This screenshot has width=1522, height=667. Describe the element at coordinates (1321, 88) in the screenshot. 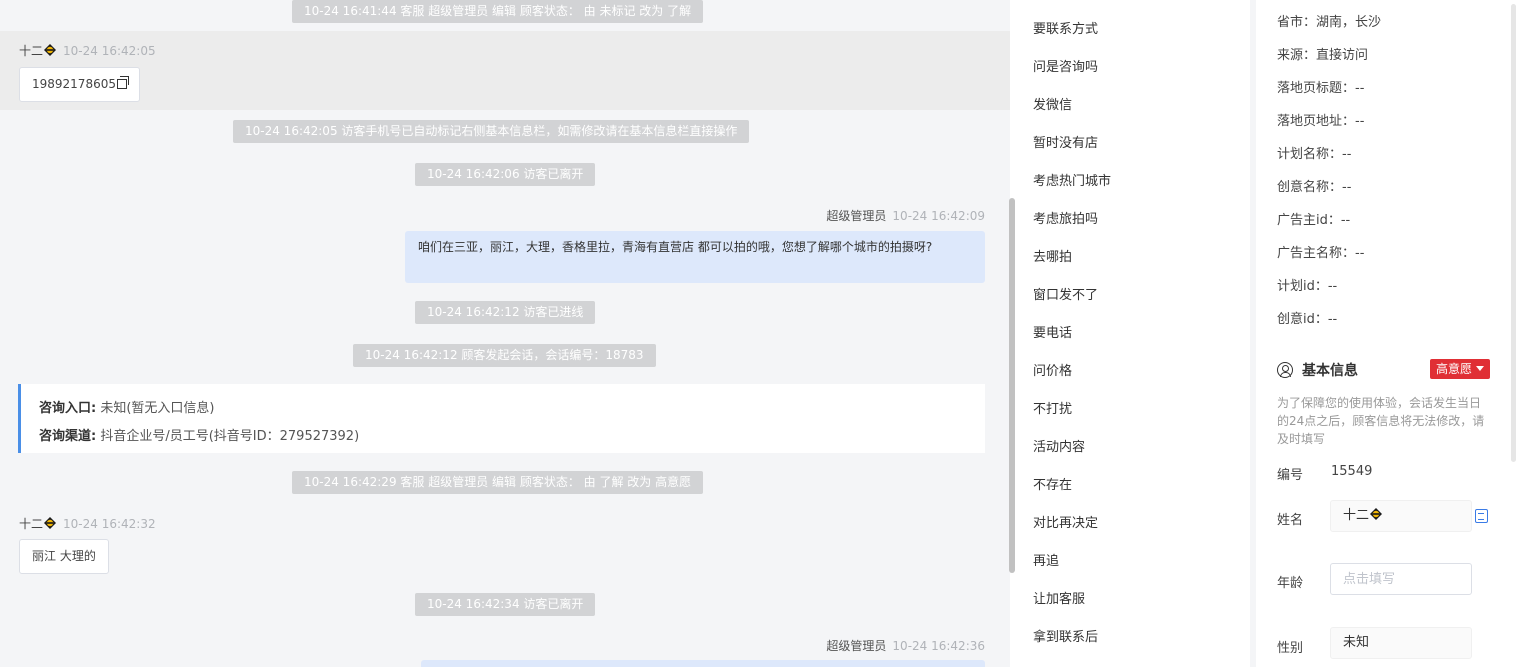

I see `info-field-landing-title: 落地页标题：--` at that location.